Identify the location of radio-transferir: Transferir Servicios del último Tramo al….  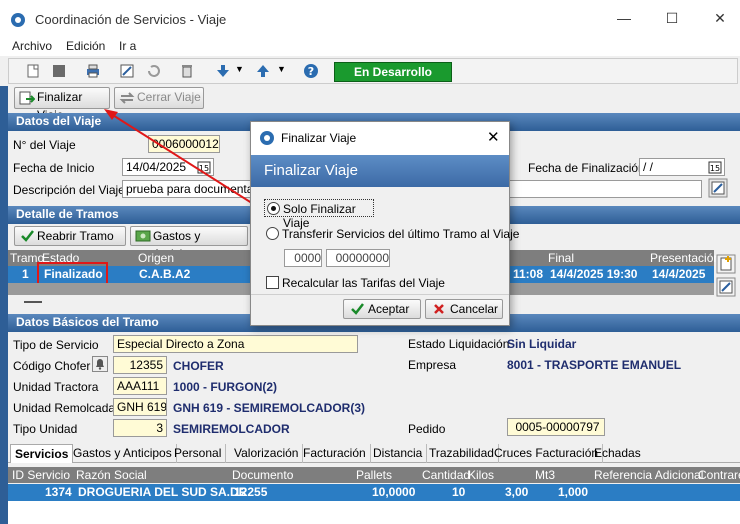
(391, 234).